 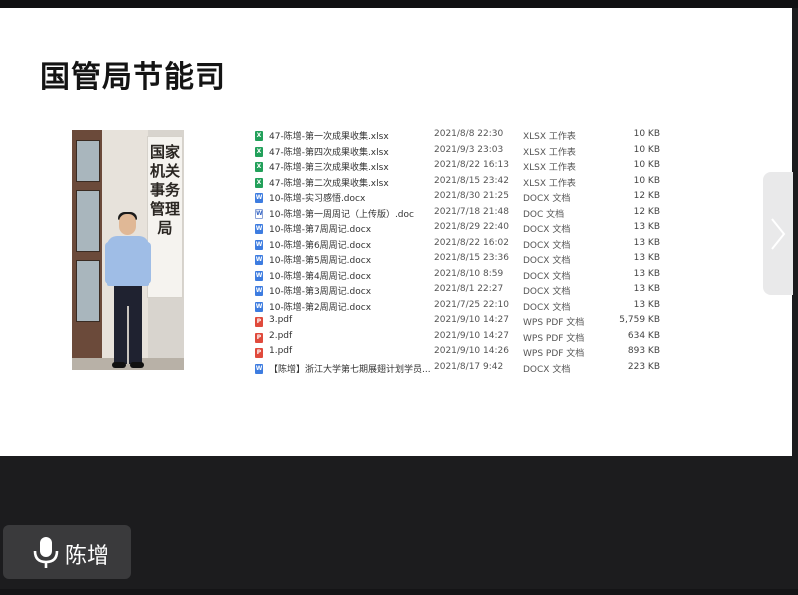 I want to click on microphone-icon, so click(x=46, y=552).